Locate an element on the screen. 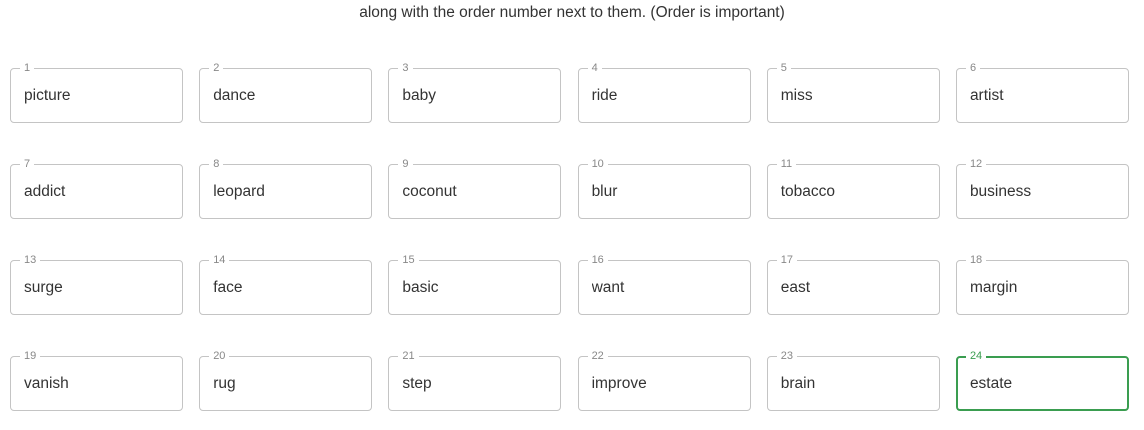 This screenshot has height=430, width=1144. seed-word-number: 9 is located at coordinates (405, 164).